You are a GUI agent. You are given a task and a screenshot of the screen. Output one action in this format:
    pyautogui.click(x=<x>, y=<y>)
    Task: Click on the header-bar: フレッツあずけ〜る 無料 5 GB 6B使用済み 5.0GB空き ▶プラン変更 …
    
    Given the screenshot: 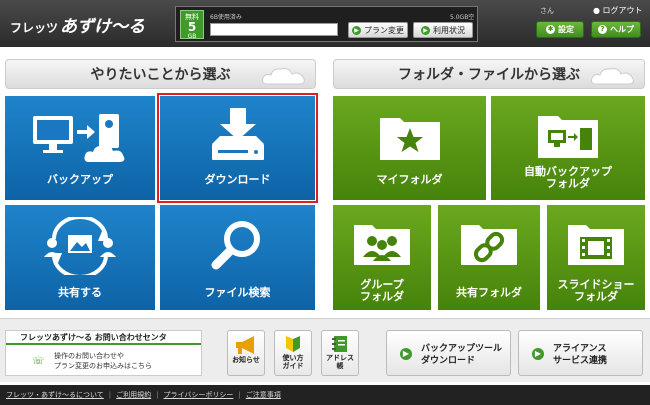 What is the action you would take?
    pyautogui.click(x=325, y=23)
    